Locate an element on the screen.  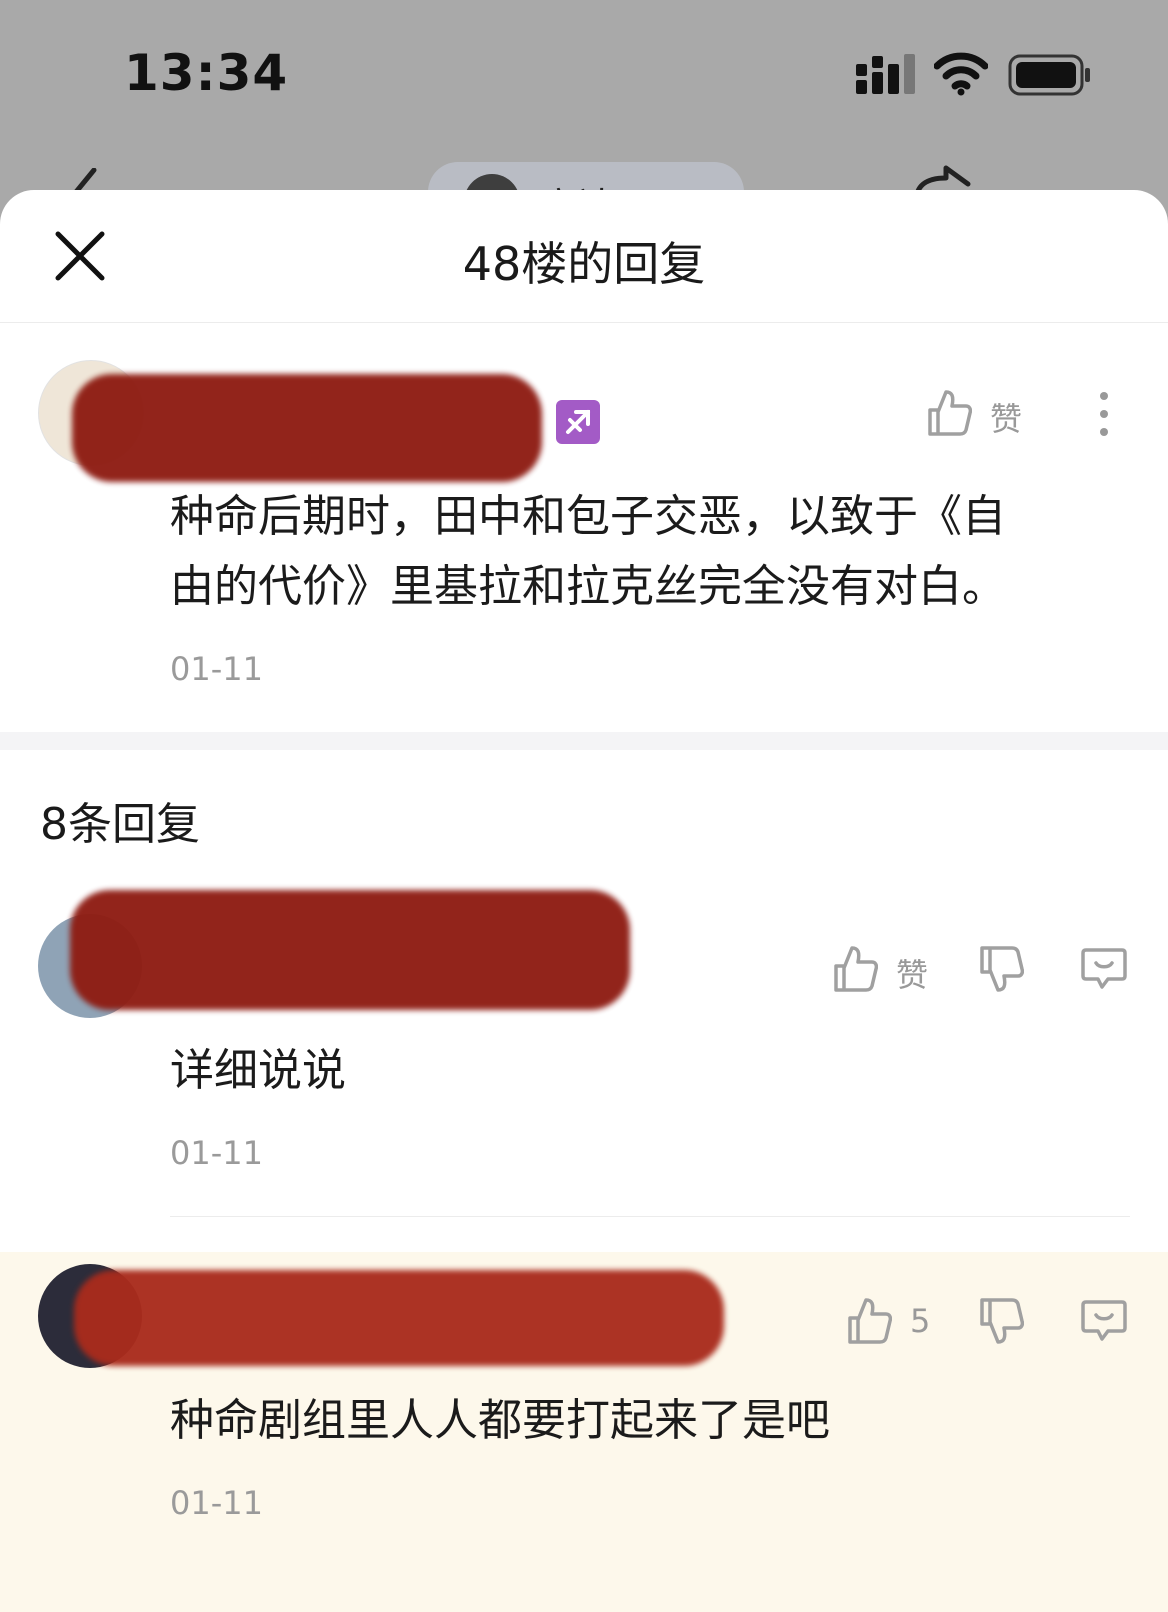
section-divider is located at coordinates (584, 741).